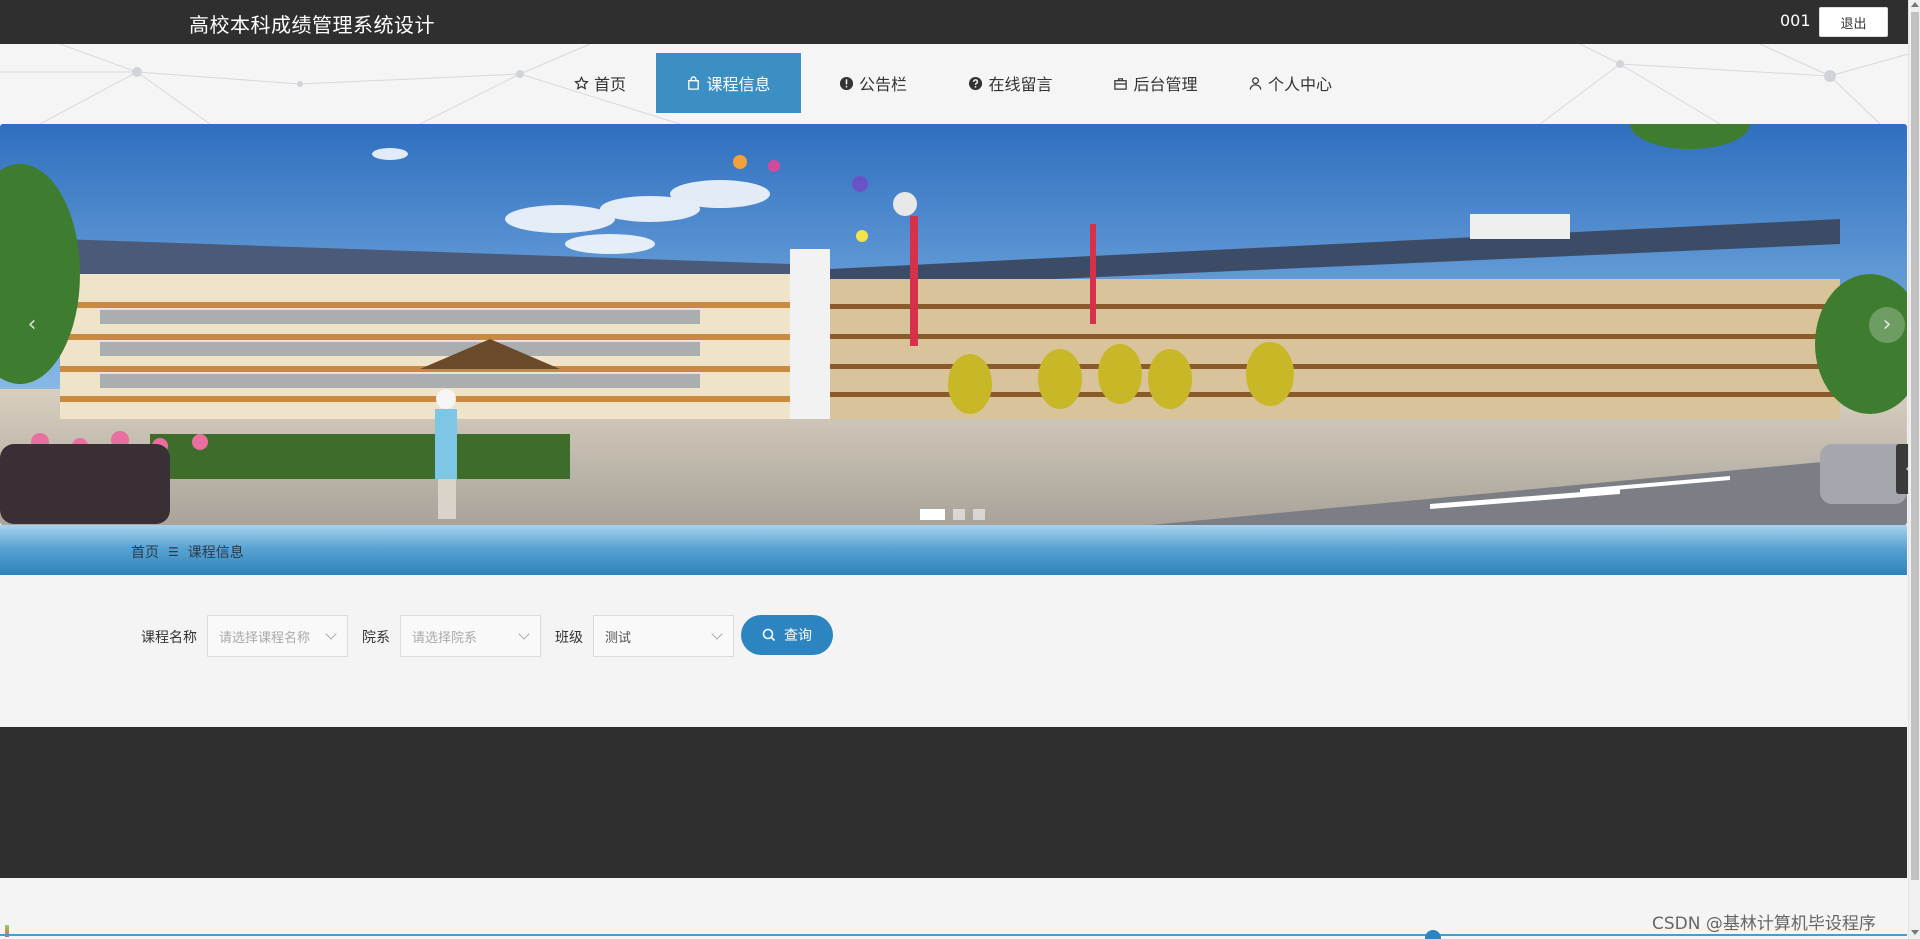  What do you see at coordinates (215, 553) in the screenshot?
I see `breadcrumb-current: 课程信息` at bounding box center [215, 553].